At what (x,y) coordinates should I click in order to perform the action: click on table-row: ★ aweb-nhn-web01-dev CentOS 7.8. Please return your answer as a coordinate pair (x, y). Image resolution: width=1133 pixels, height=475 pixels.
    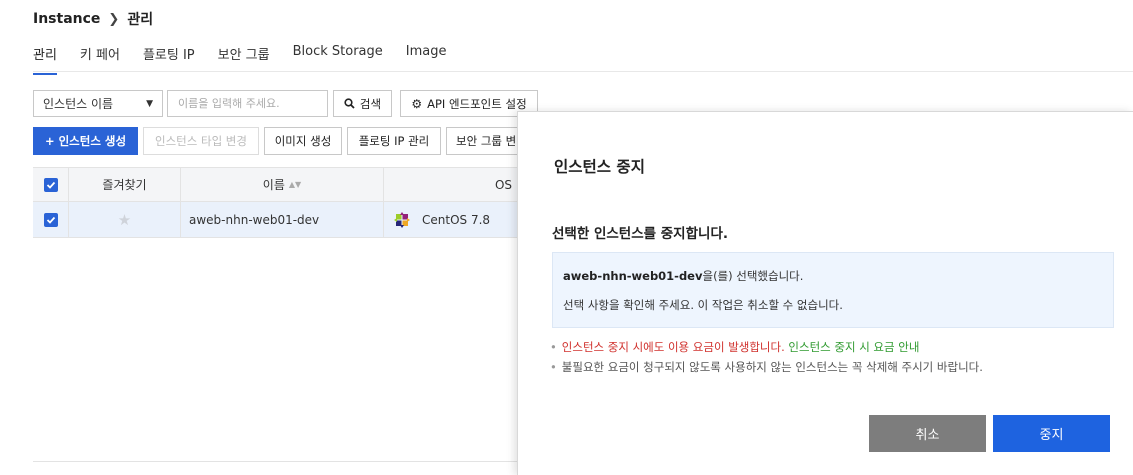
    Looking at the image, I should click on (278, 220).